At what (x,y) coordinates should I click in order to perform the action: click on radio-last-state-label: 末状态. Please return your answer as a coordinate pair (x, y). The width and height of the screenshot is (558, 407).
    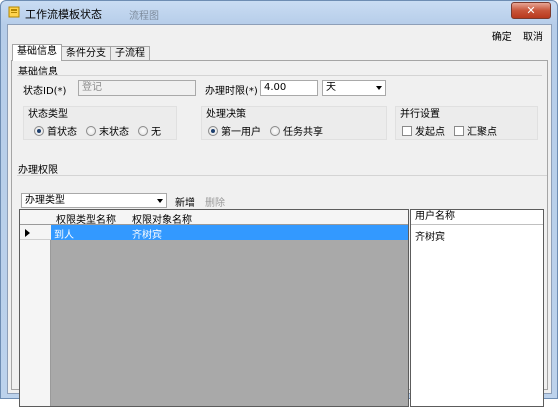
    Looking at the image, I should click on (114, 132).